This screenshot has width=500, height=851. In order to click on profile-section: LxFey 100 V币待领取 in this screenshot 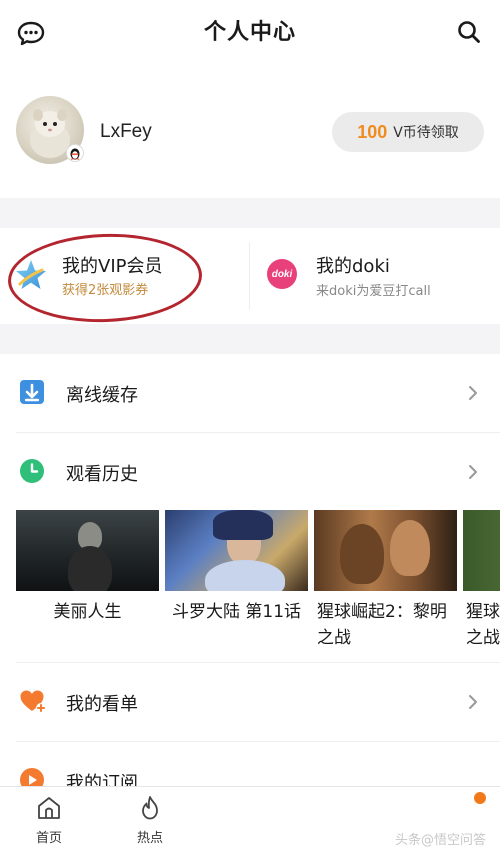, I will do `click(250, 132)`.